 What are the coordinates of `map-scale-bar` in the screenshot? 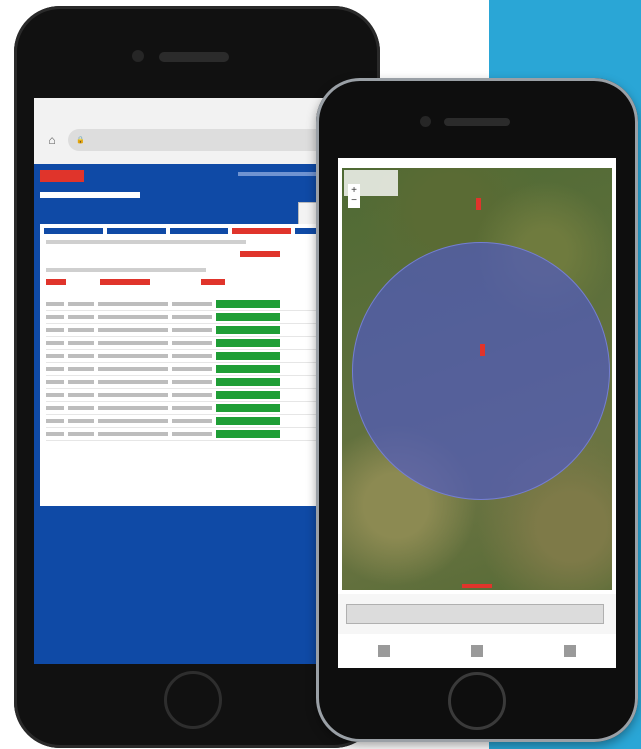 It's located at (477, 586).